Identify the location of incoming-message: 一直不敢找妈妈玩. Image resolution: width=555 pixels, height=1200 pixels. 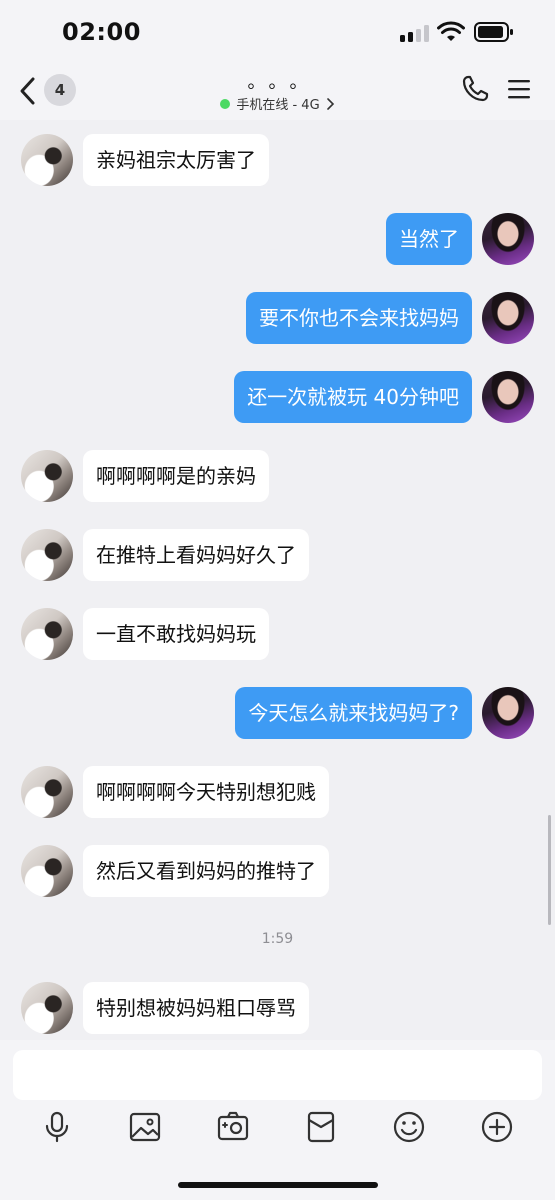
(176, 634).